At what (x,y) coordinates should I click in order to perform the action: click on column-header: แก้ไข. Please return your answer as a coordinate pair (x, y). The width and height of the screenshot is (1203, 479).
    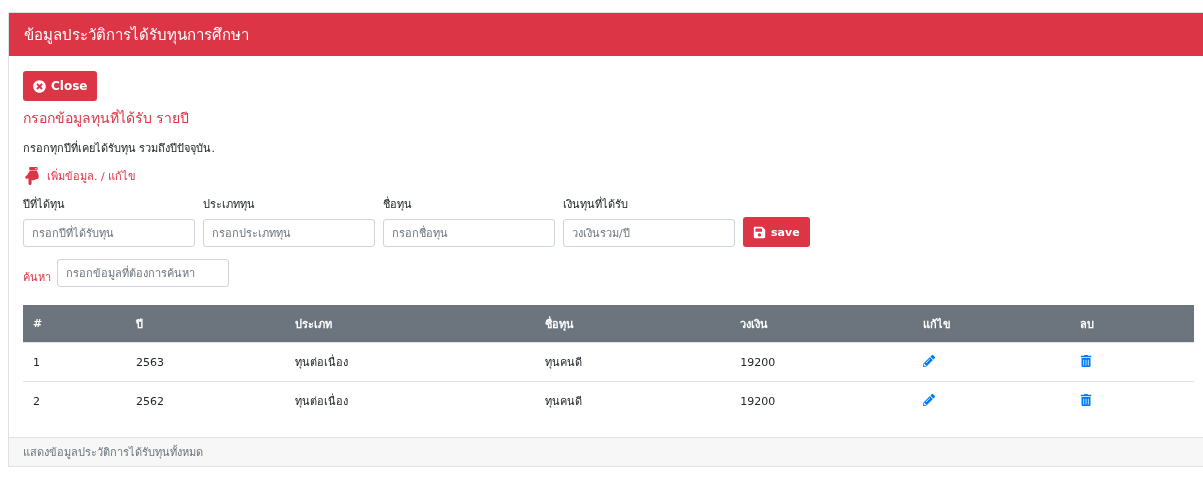
    Looking at the image, I should click on (991, 324).